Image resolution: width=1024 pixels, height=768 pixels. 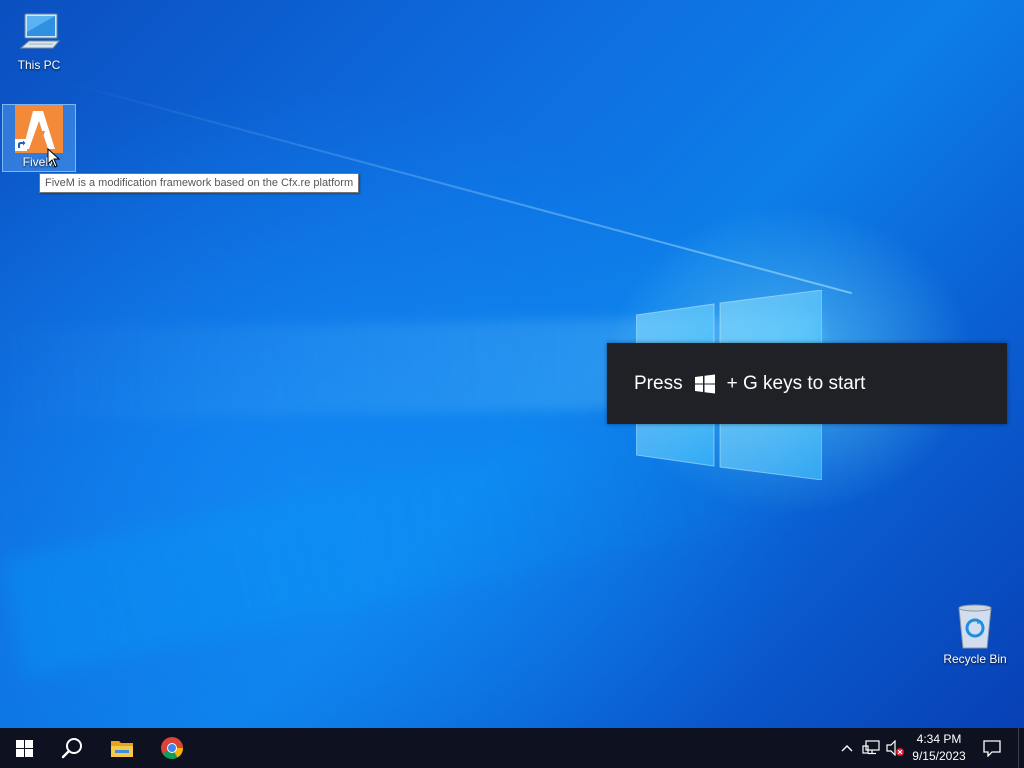 I want to click on search-button, so click(x=72, y=748).